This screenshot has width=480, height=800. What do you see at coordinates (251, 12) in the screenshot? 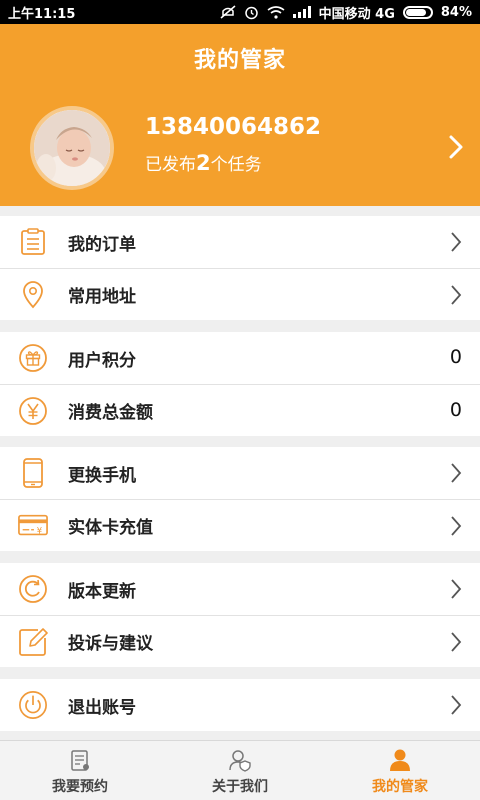
I see `alarm-icon` at bounding box center [251, 12].